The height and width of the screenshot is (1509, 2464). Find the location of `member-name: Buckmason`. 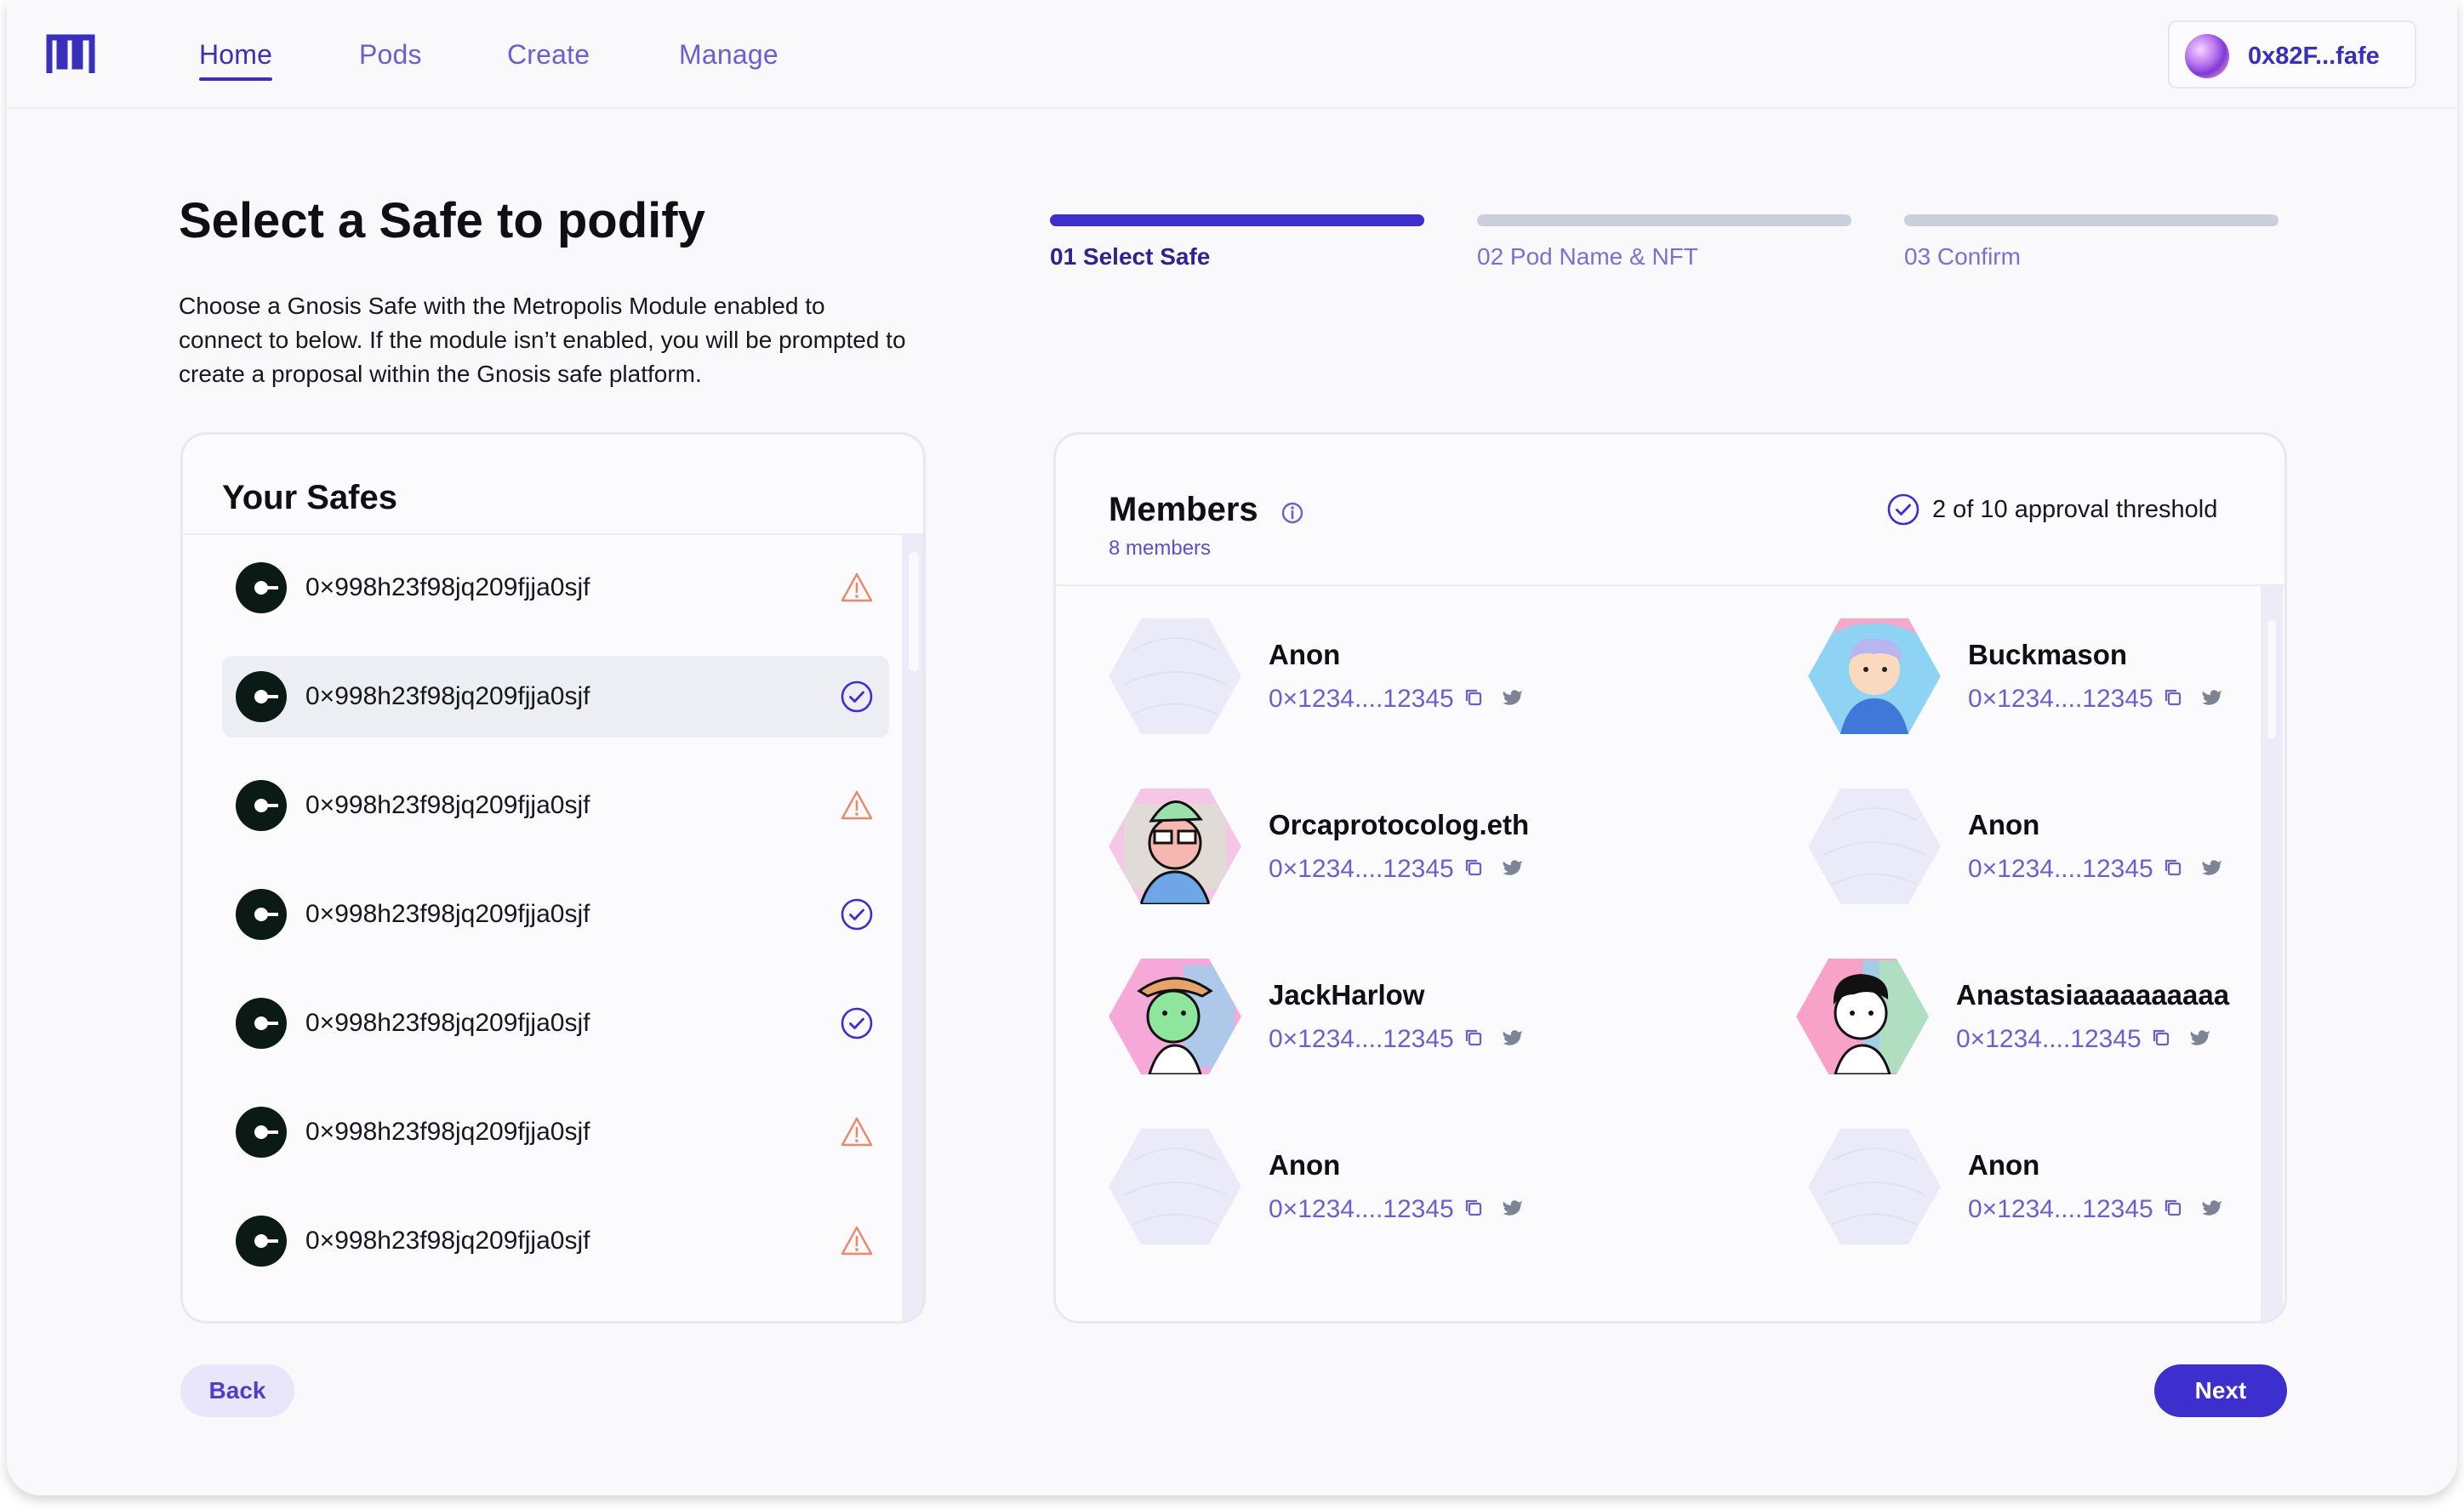

member-name: Buckmason is located at coordinates (2048, 654).